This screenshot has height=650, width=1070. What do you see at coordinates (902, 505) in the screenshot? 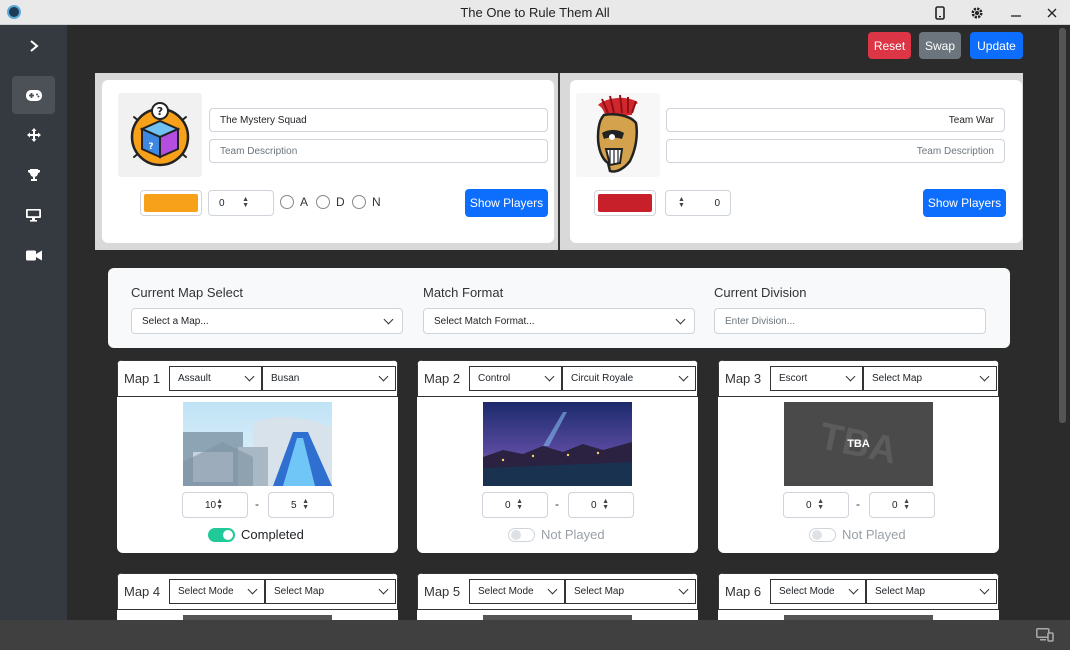
I see `map3-team2-score: 0 ▲ ▼` at bounding box center [902, 505].